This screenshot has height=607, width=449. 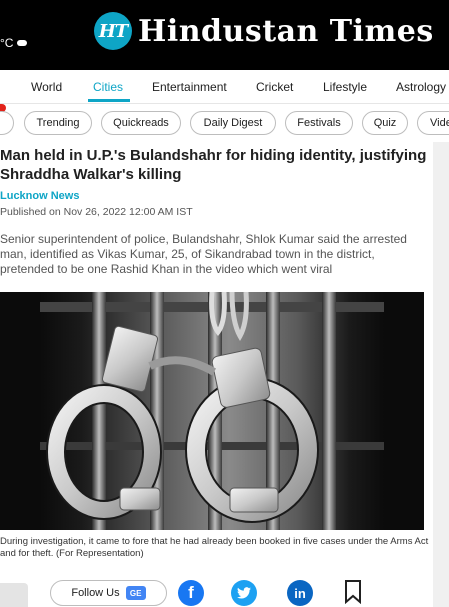 I want to click on nav-item-cities: Cities, so click(x=108, y=87).